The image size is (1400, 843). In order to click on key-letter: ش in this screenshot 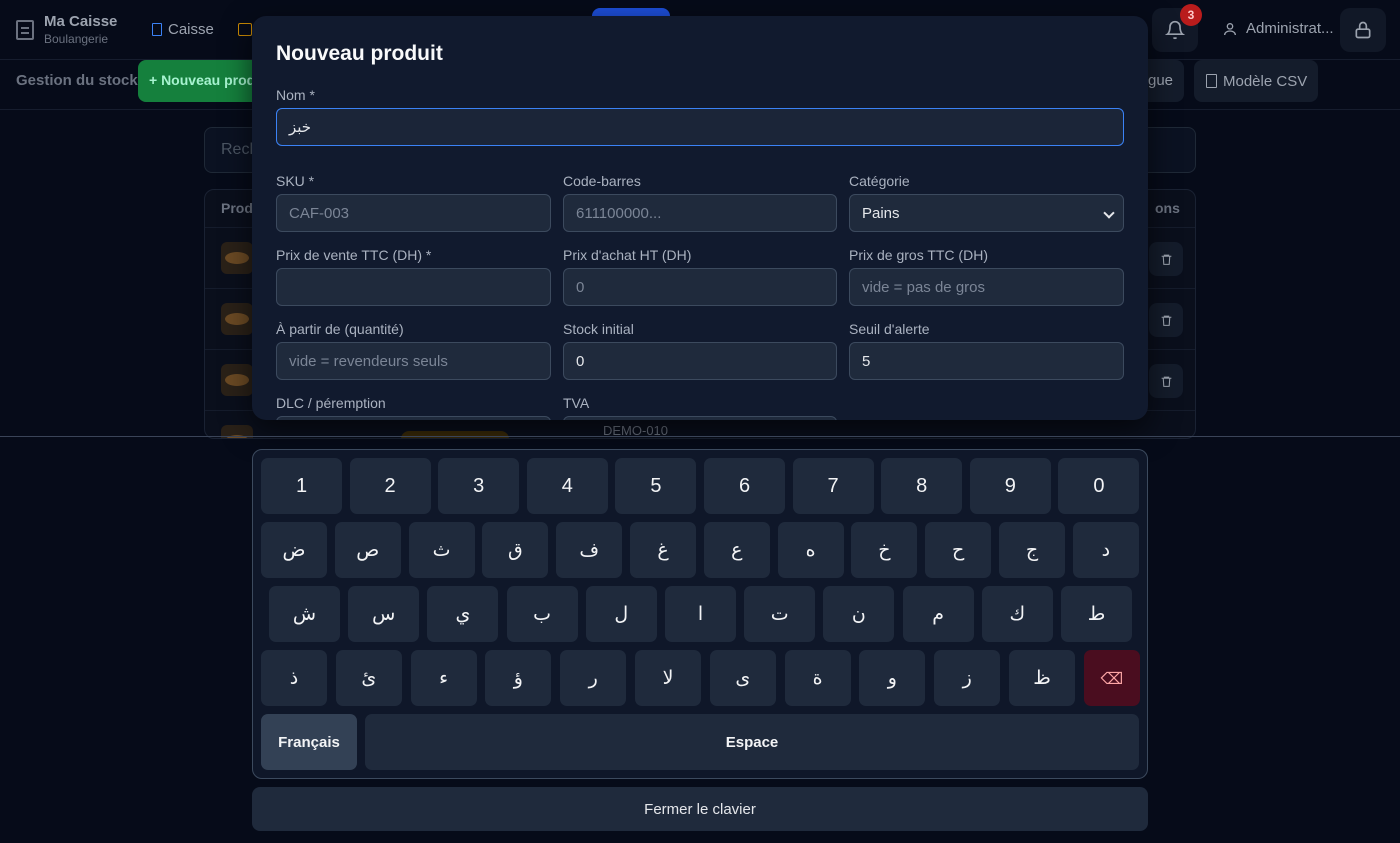, I will do `click(304, 614)`.